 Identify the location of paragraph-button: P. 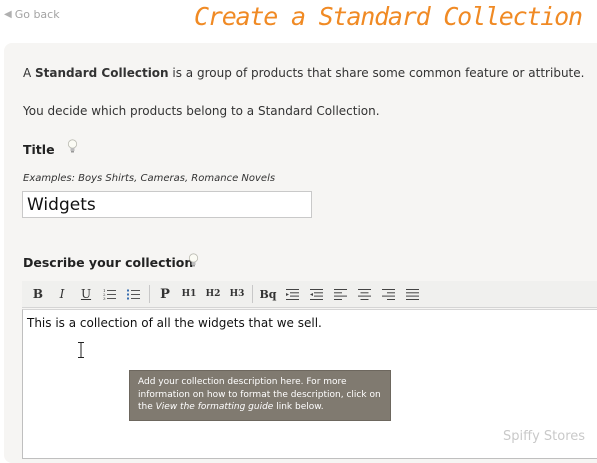
(165, 294).